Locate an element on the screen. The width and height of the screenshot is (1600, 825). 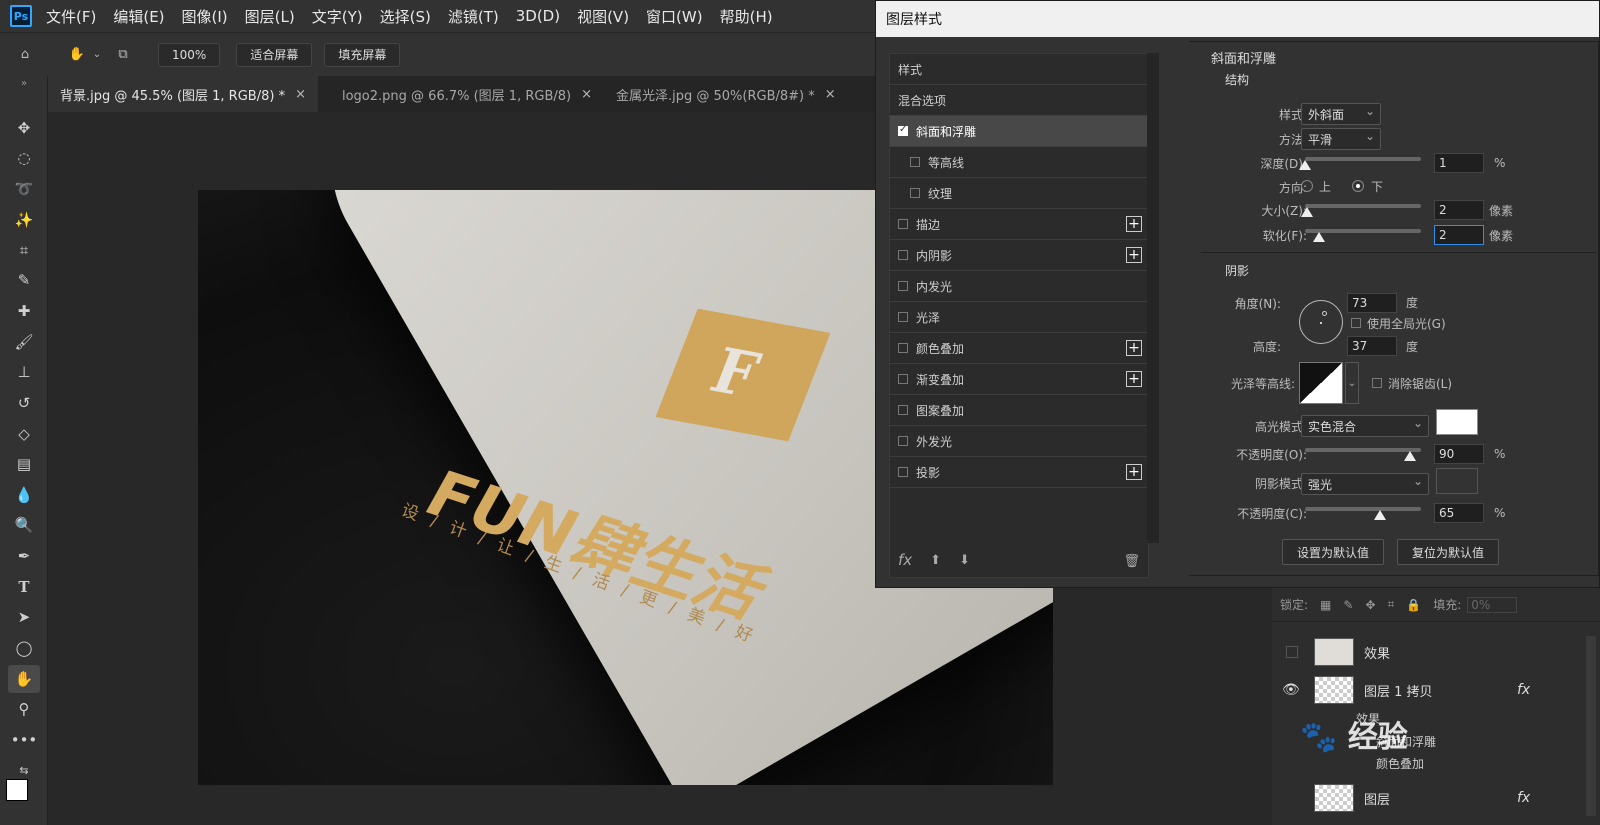
tab-document-2: logo2.png @ 66.7% (图层 1, RGB/8) × is located at coordinates (467, 94).